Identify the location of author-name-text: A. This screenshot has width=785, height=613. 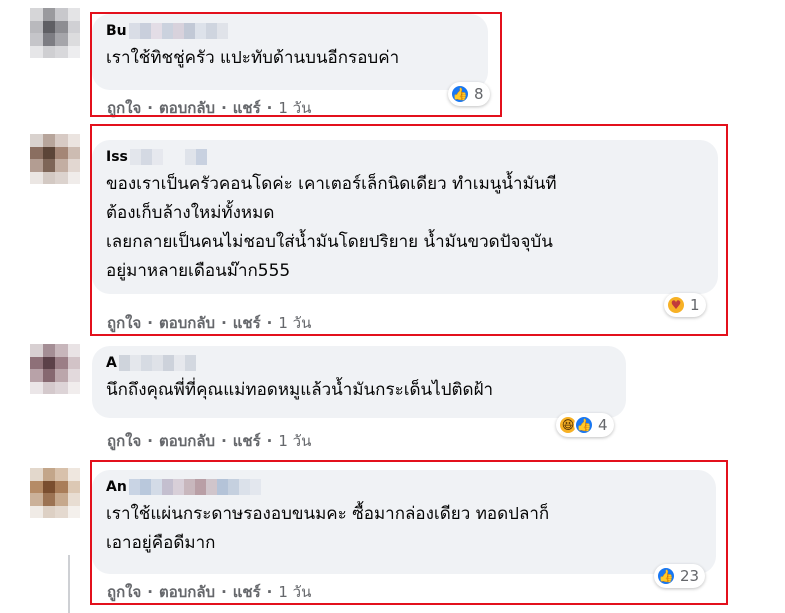
(111, 363).